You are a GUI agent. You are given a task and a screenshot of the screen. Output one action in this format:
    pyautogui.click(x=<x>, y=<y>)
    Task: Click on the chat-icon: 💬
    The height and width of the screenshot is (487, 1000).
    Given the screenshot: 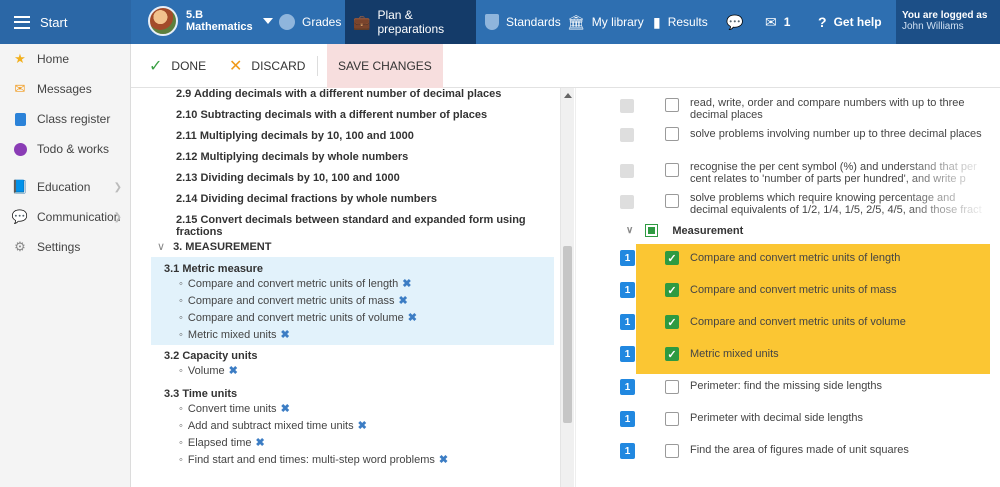 What is the action you would take?
    pyautogui.click(x=735, y=21)
    